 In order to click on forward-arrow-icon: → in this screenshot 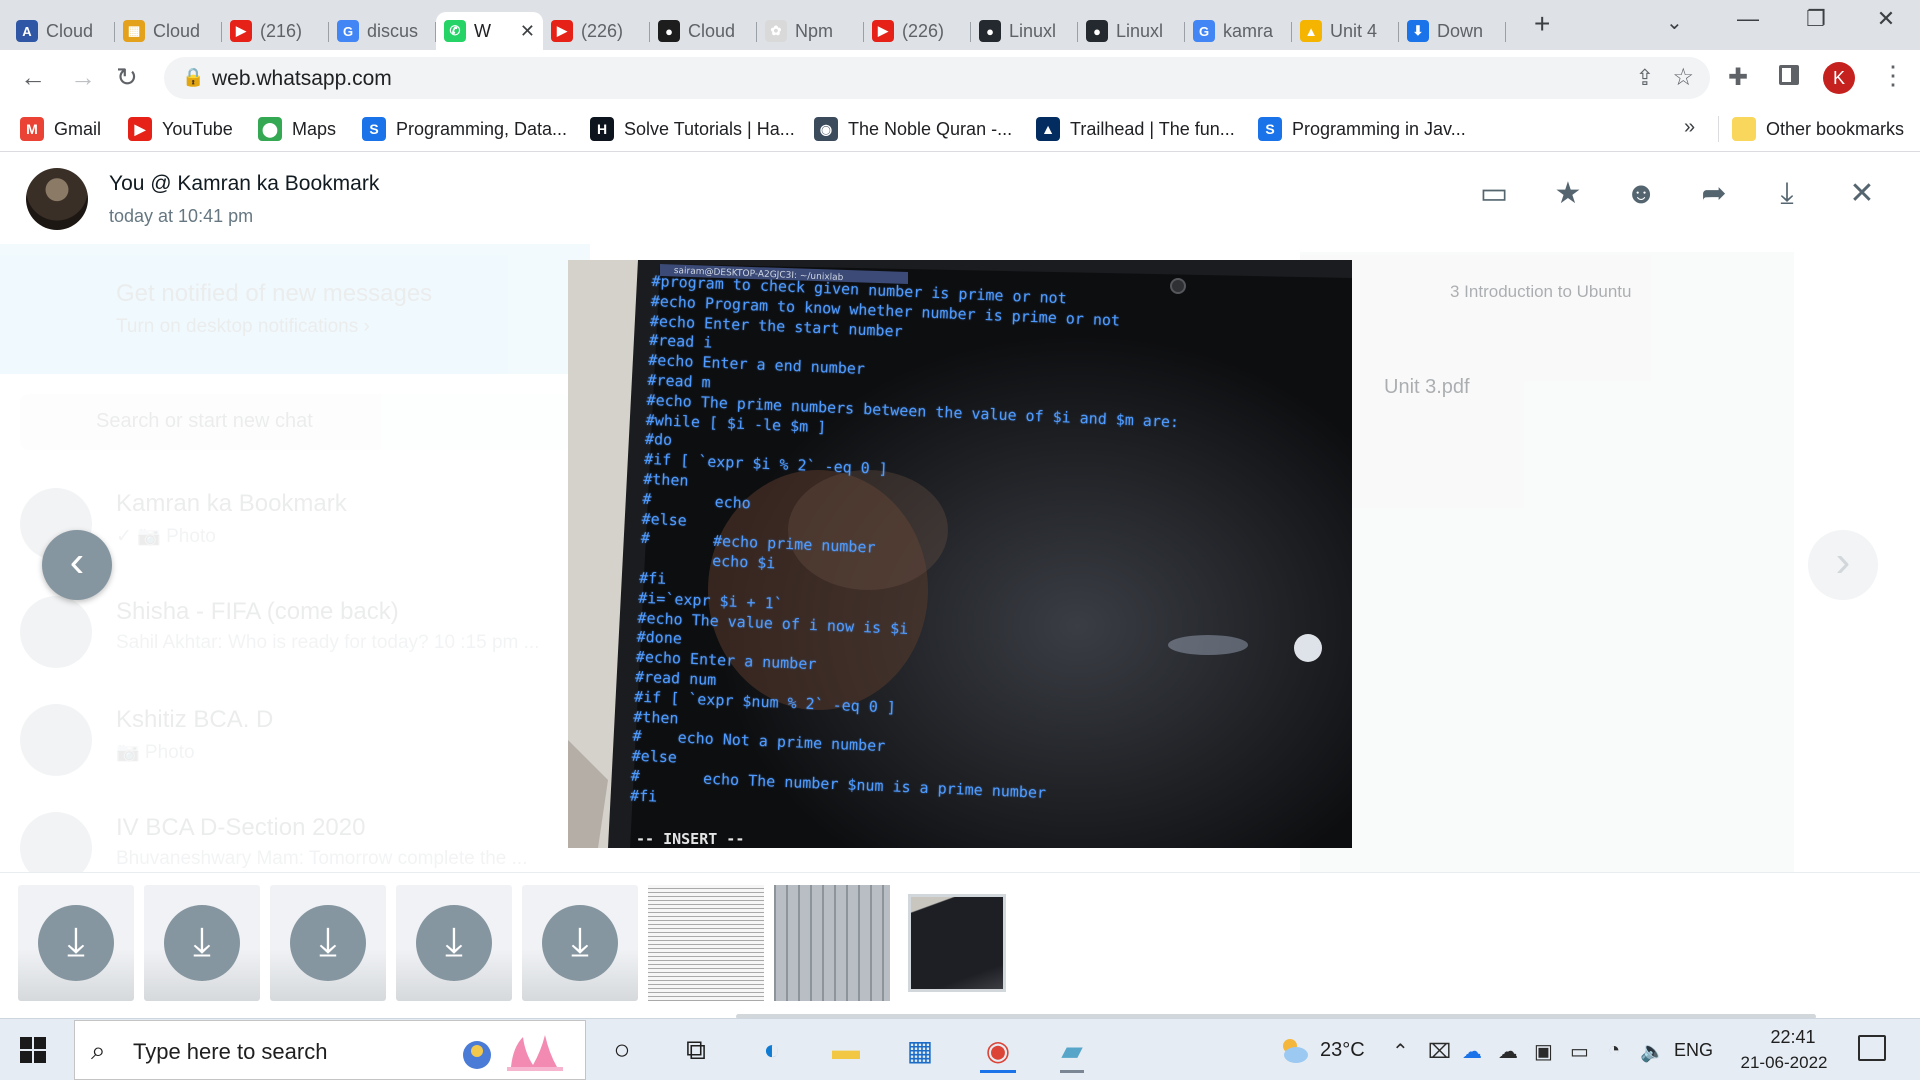, I will do `click(83, 77)`.